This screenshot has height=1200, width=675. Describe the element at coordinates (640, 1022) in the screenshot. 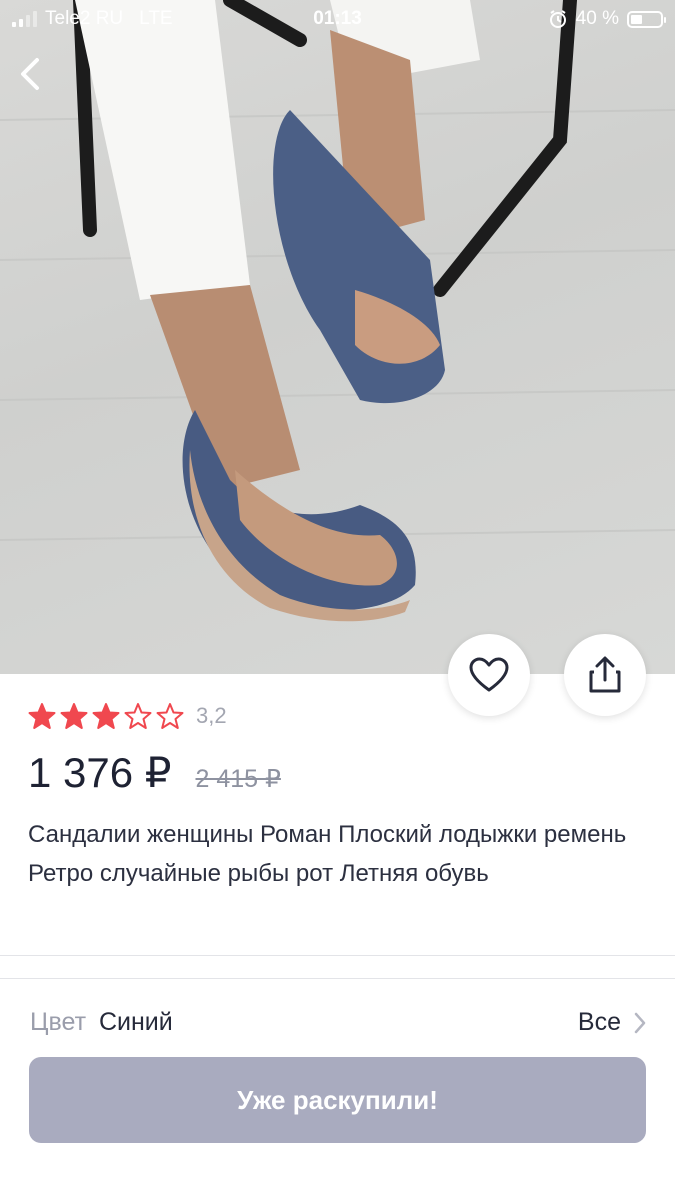

I see `chevron-right-icon` at that location.